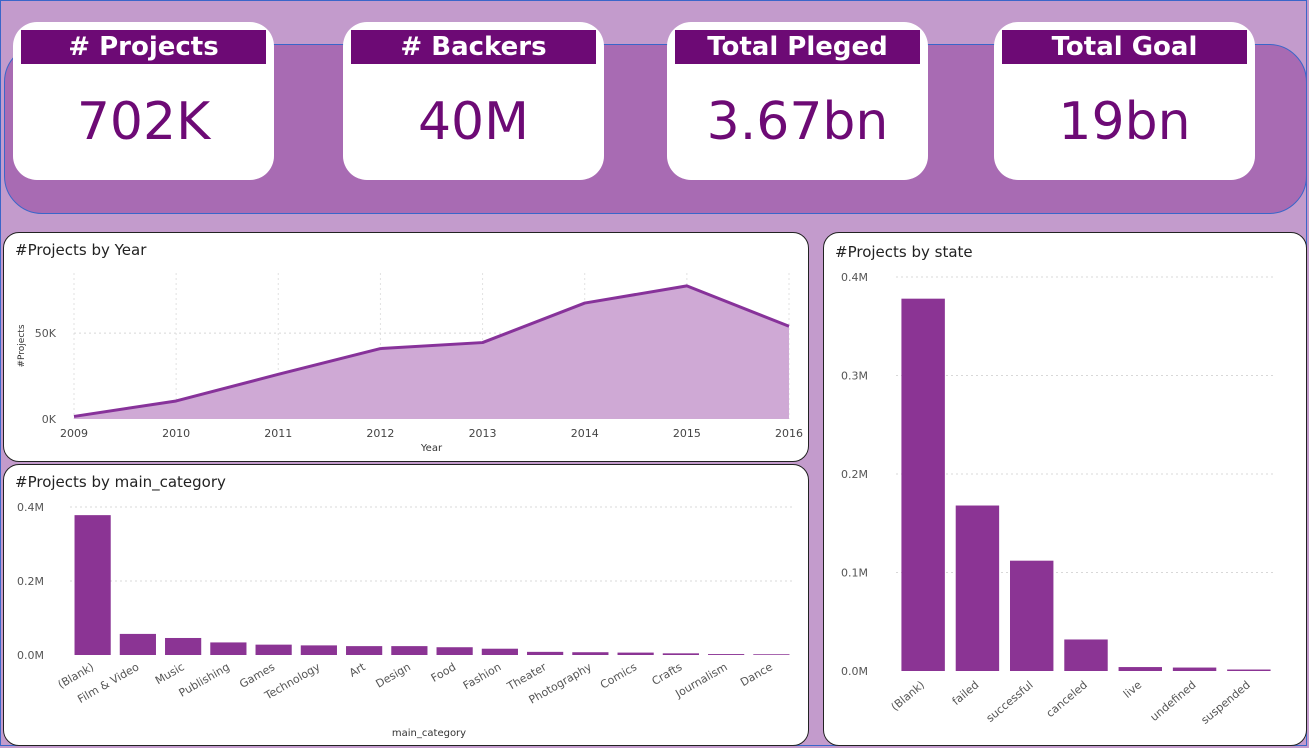 This screenshot has width=1309, height=748. I want to click on x-tick-label: 2016, so click(789, 433).